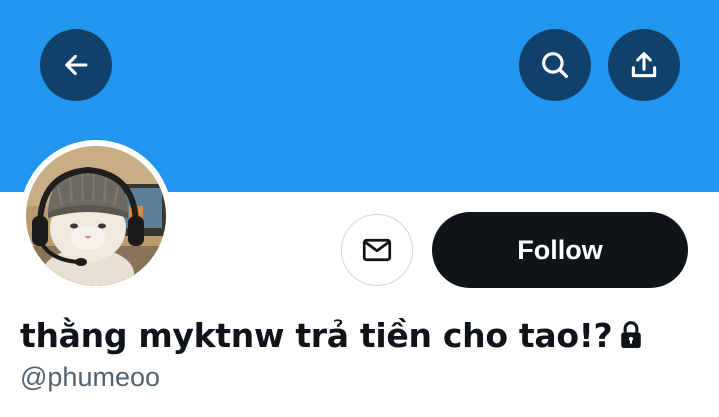 The image size is (719, 417). I want to click on message-button, so click(377, 250).